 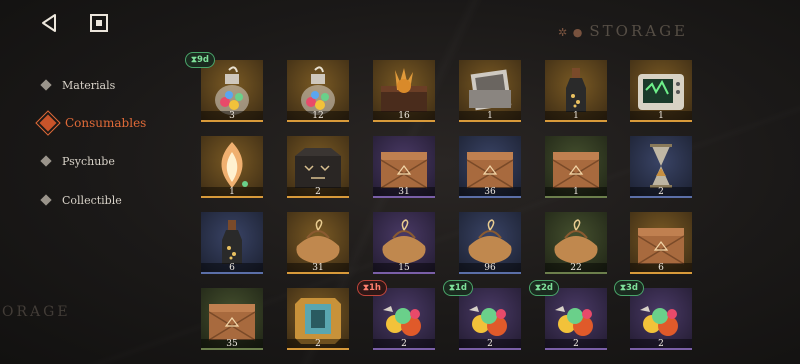 What do you see at coordinates (404, 243) in the screenshot?
I see `sack-item: 15` at bounding box center [404, 243].